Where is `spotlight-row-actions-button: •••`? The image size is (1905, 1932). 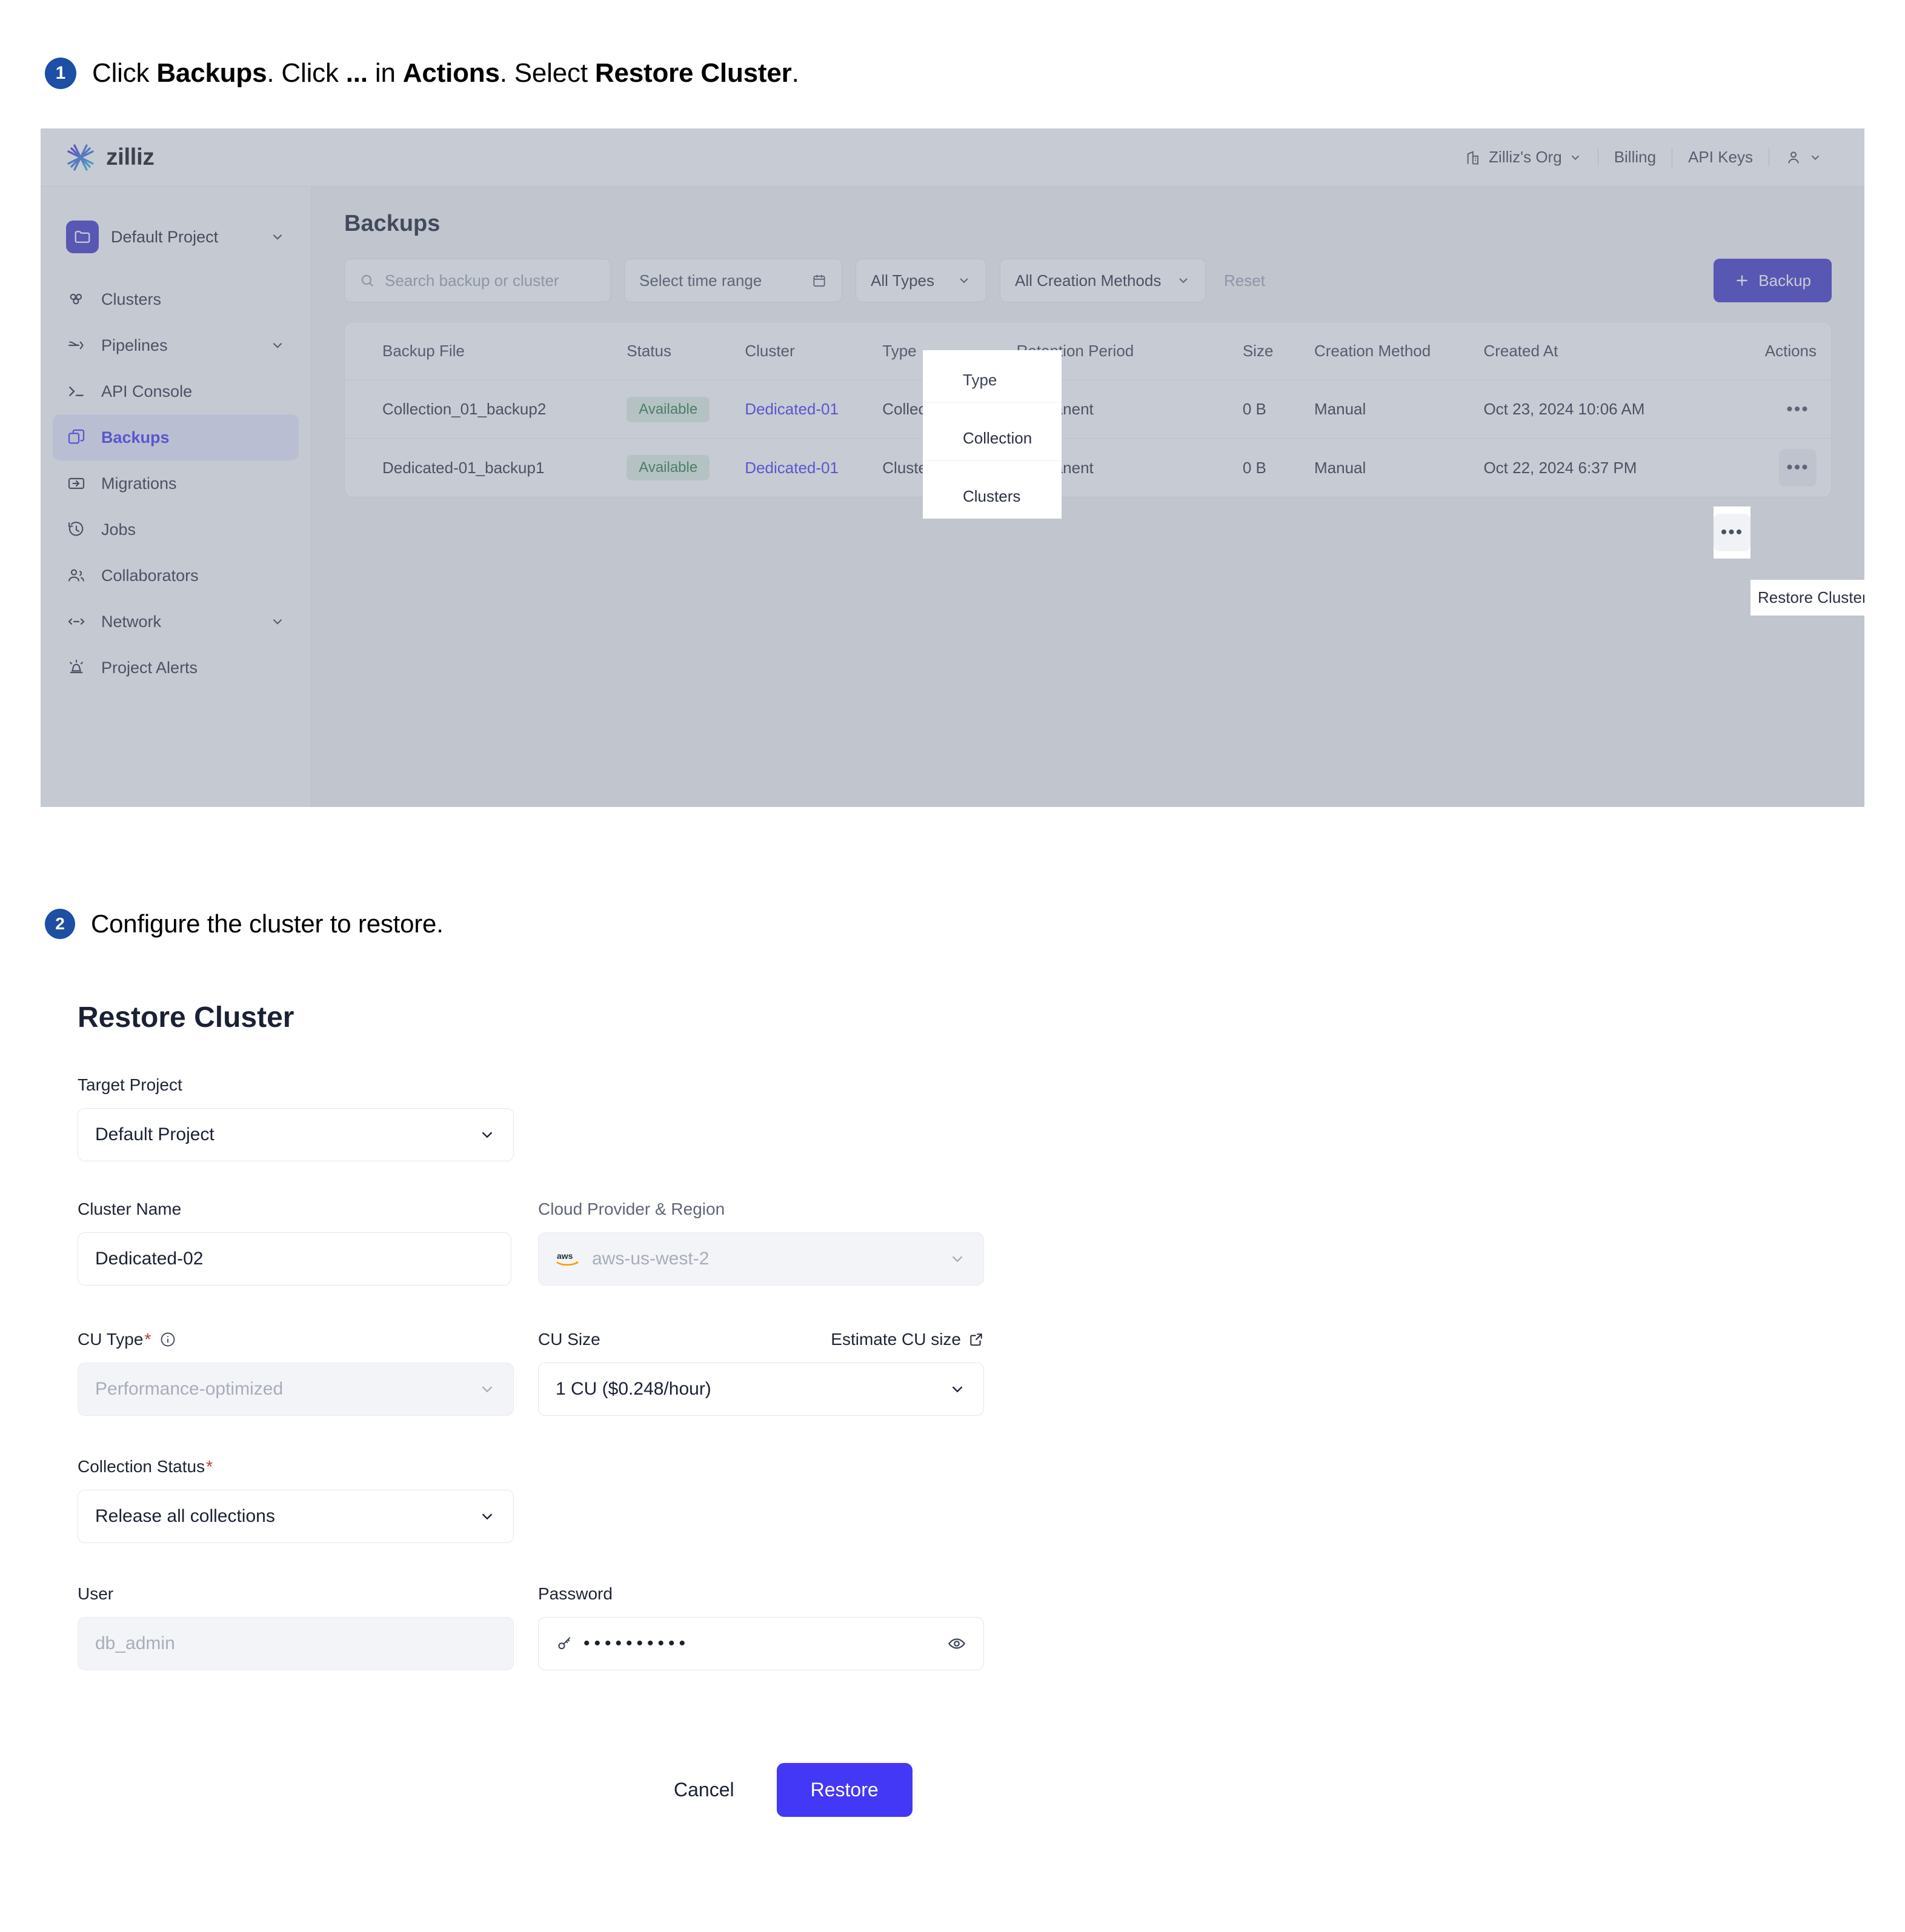 spotlight-row-actions-button: ••• is located at coordinates (1732, 532).